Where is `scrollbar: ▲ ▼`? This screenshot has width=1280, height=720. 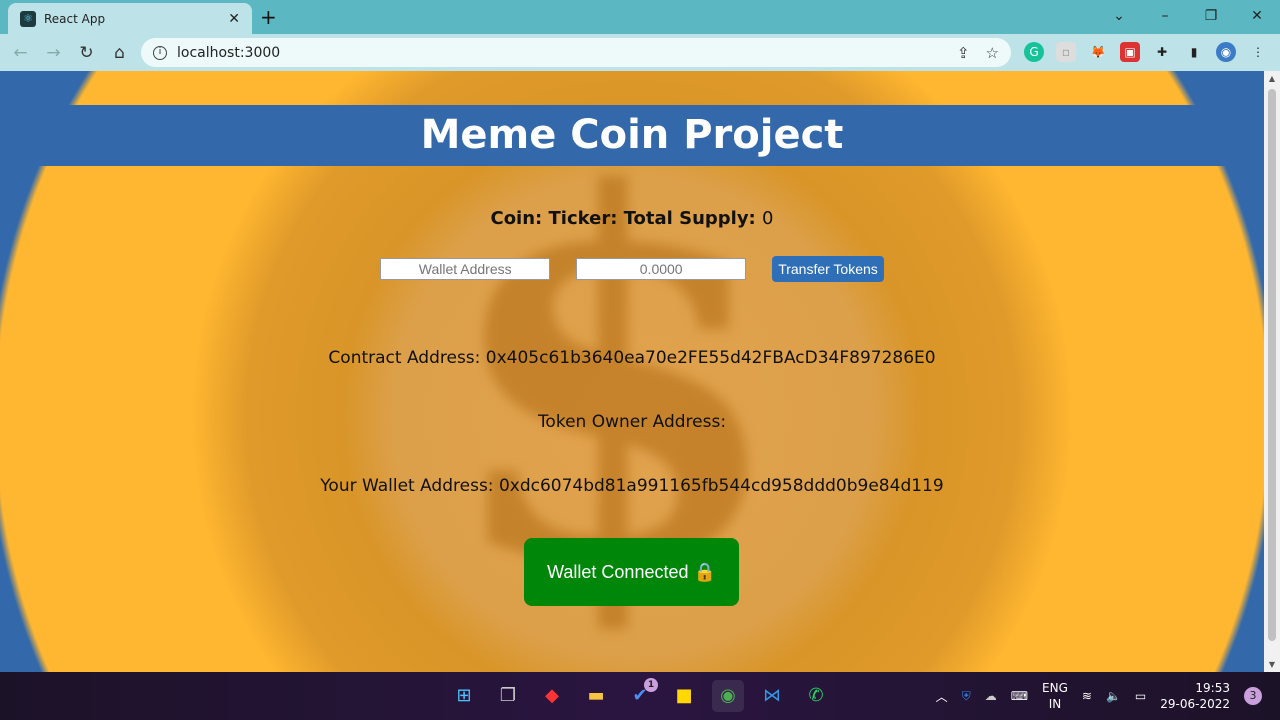
scrollbar: ▲ ▼ is located at coordinates (1272, 371).